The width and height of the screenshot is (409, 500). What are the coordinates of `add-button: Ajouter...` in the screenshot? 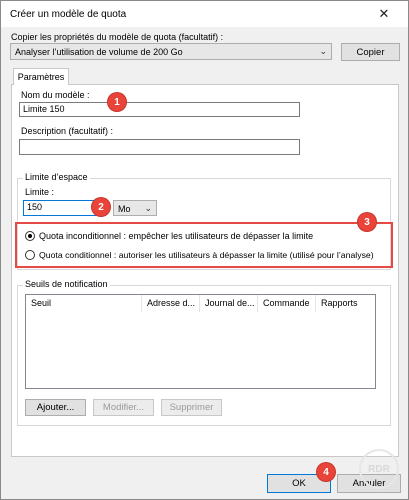 It's located at (55, 407).